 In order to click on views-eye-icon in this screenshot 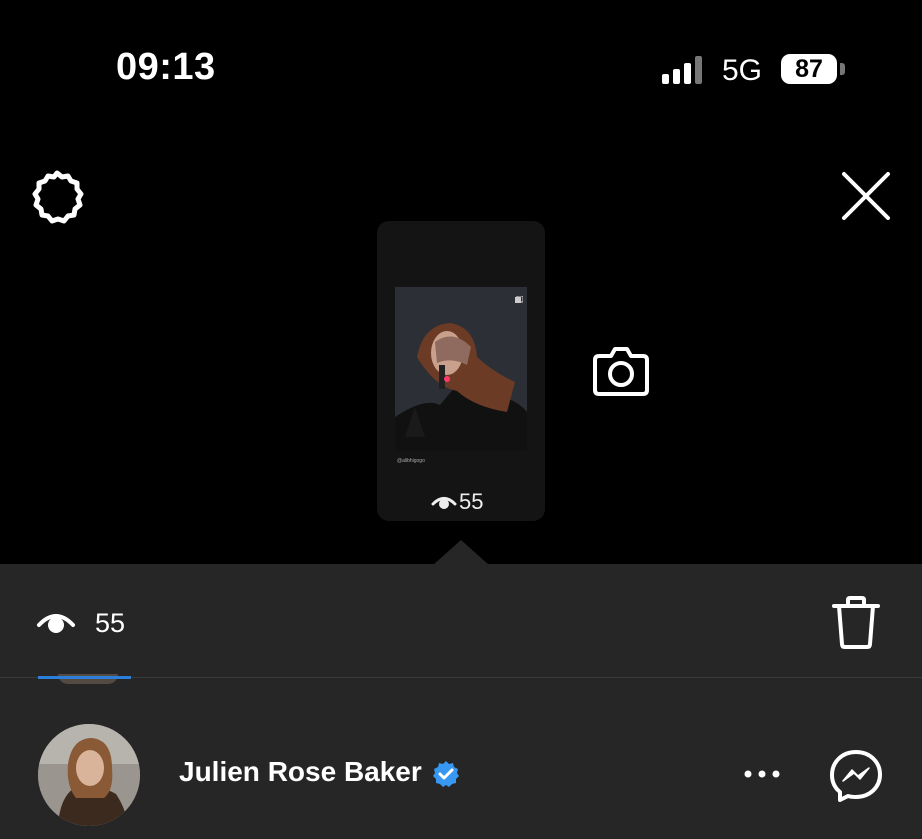, I will do `click(56, 622)`.